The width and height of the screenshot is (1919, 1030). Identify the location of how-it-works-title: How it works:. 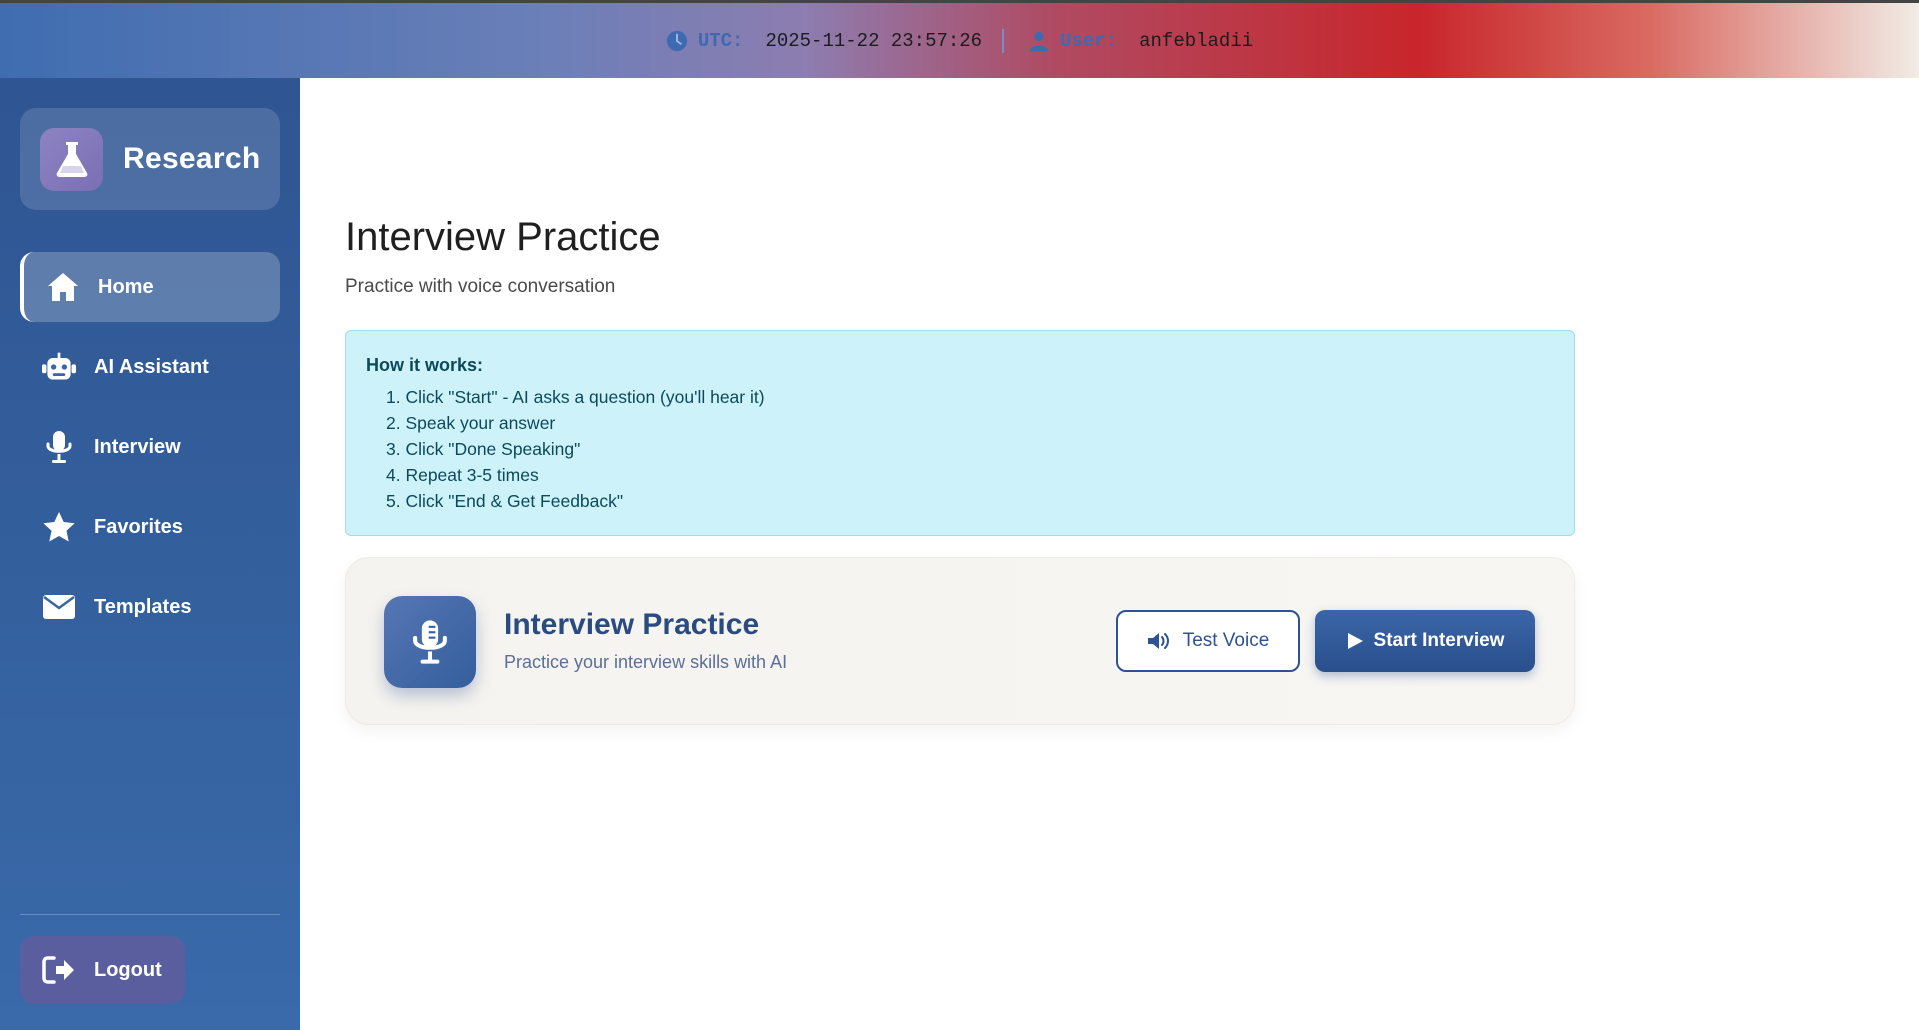
(425, 365).